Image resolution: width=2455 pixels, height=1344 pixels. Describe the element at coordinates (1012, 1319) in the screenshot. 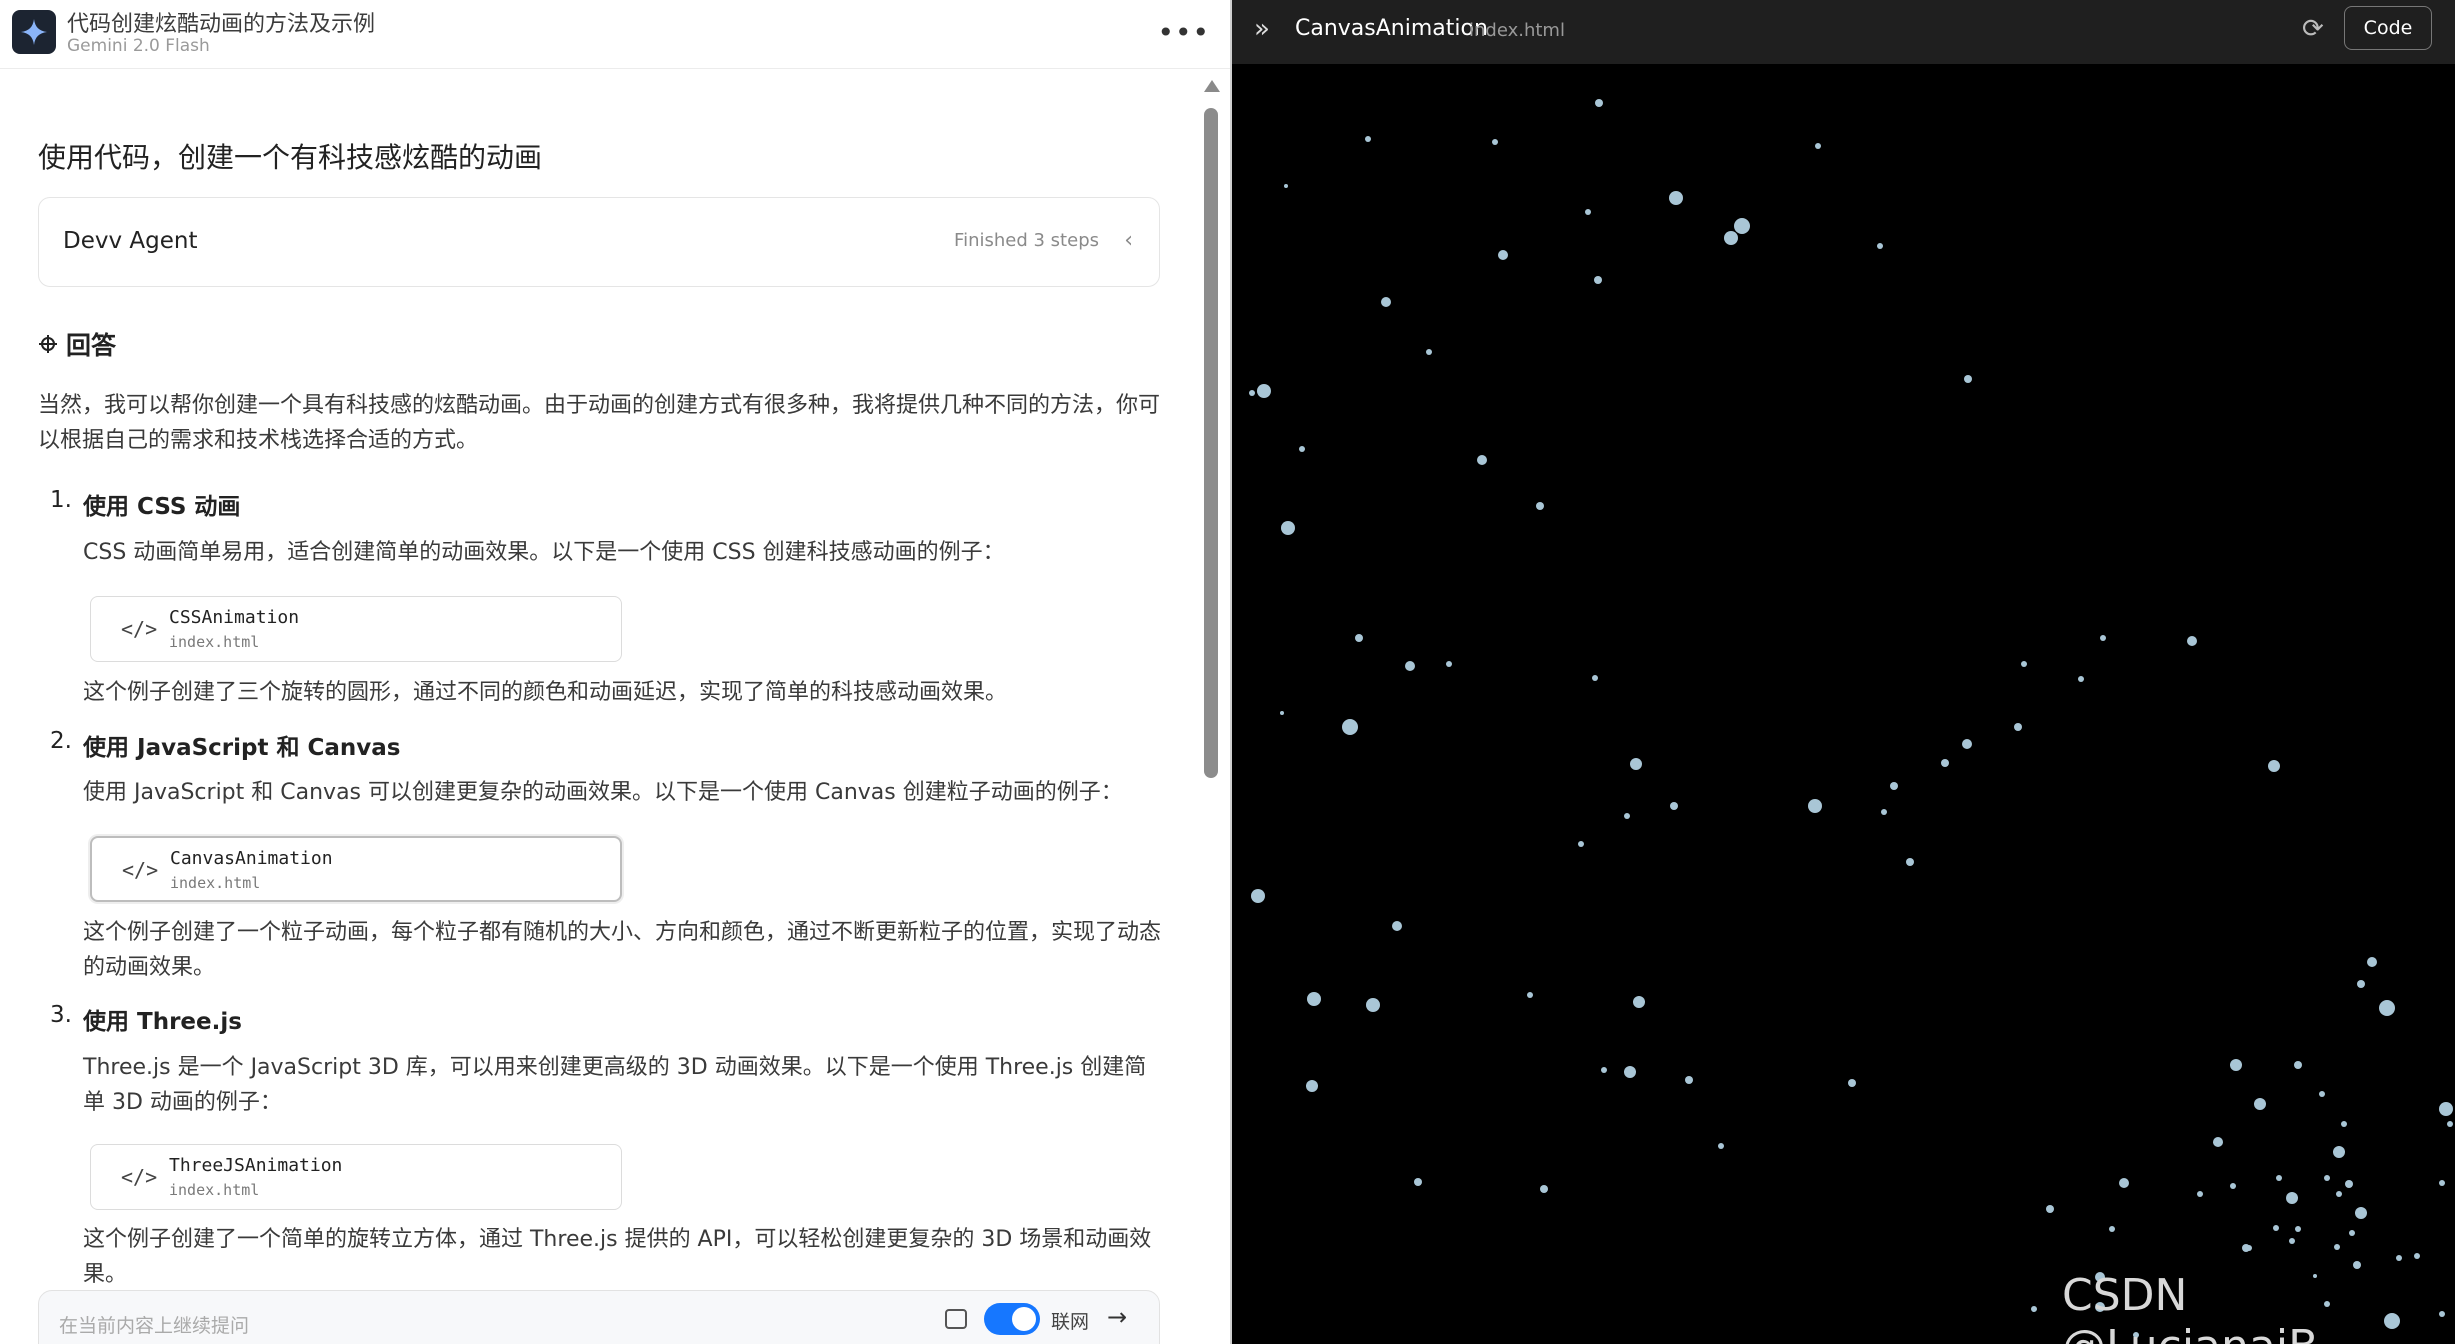

I see `web-search-toggle` at that location.